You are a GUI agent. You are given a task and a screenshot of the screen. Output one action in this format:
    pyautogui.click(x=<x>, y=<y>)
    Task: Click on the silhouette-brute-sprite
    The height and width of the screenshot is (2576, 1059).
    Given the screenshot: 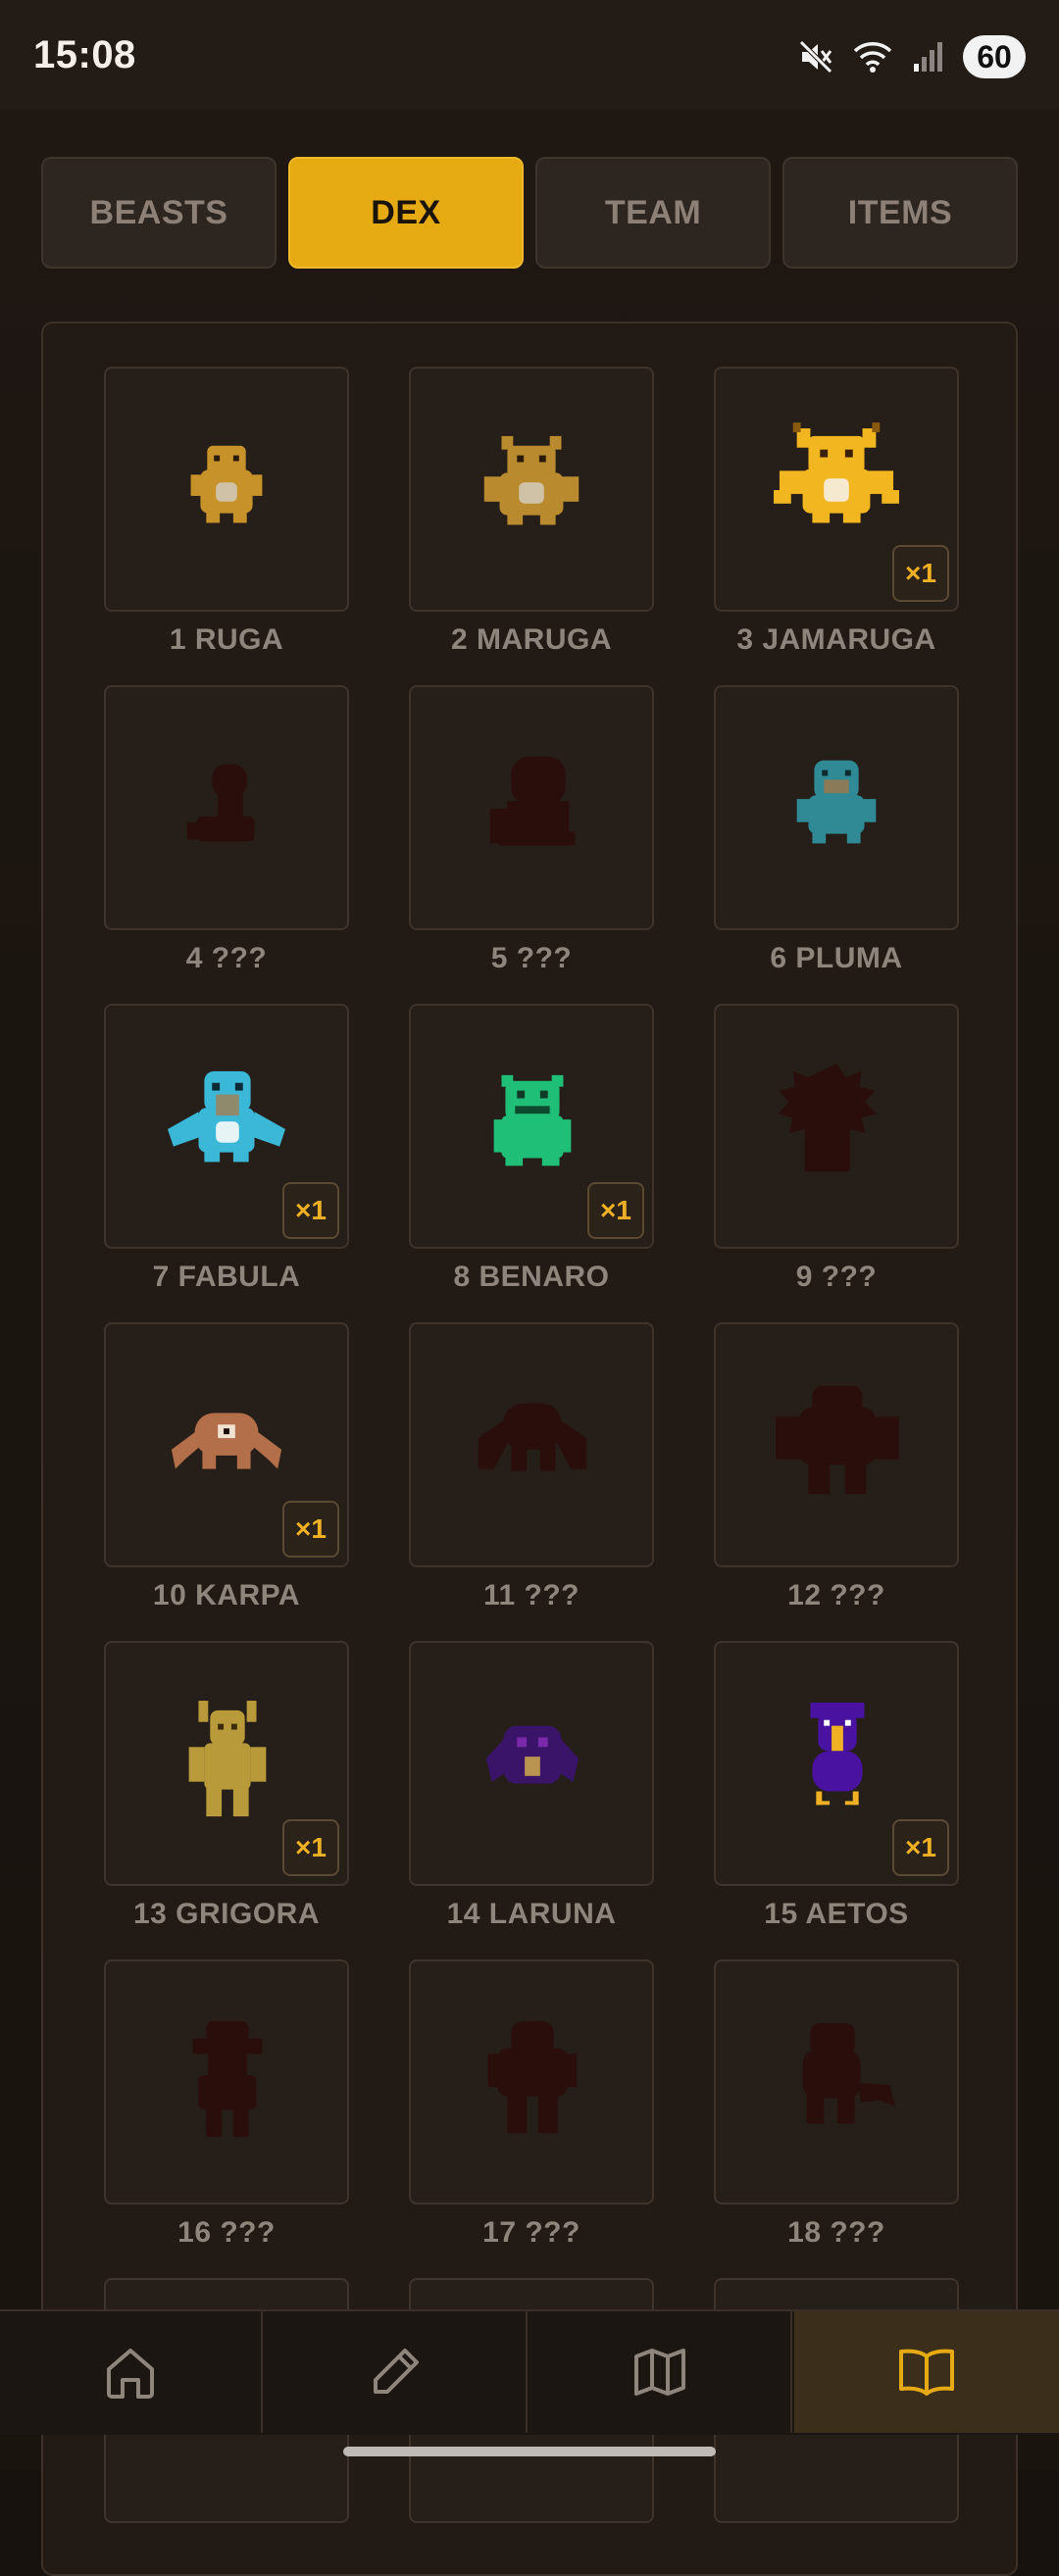 What is the action you would take?
    pyautogui.click(x=837, y=1440)
    